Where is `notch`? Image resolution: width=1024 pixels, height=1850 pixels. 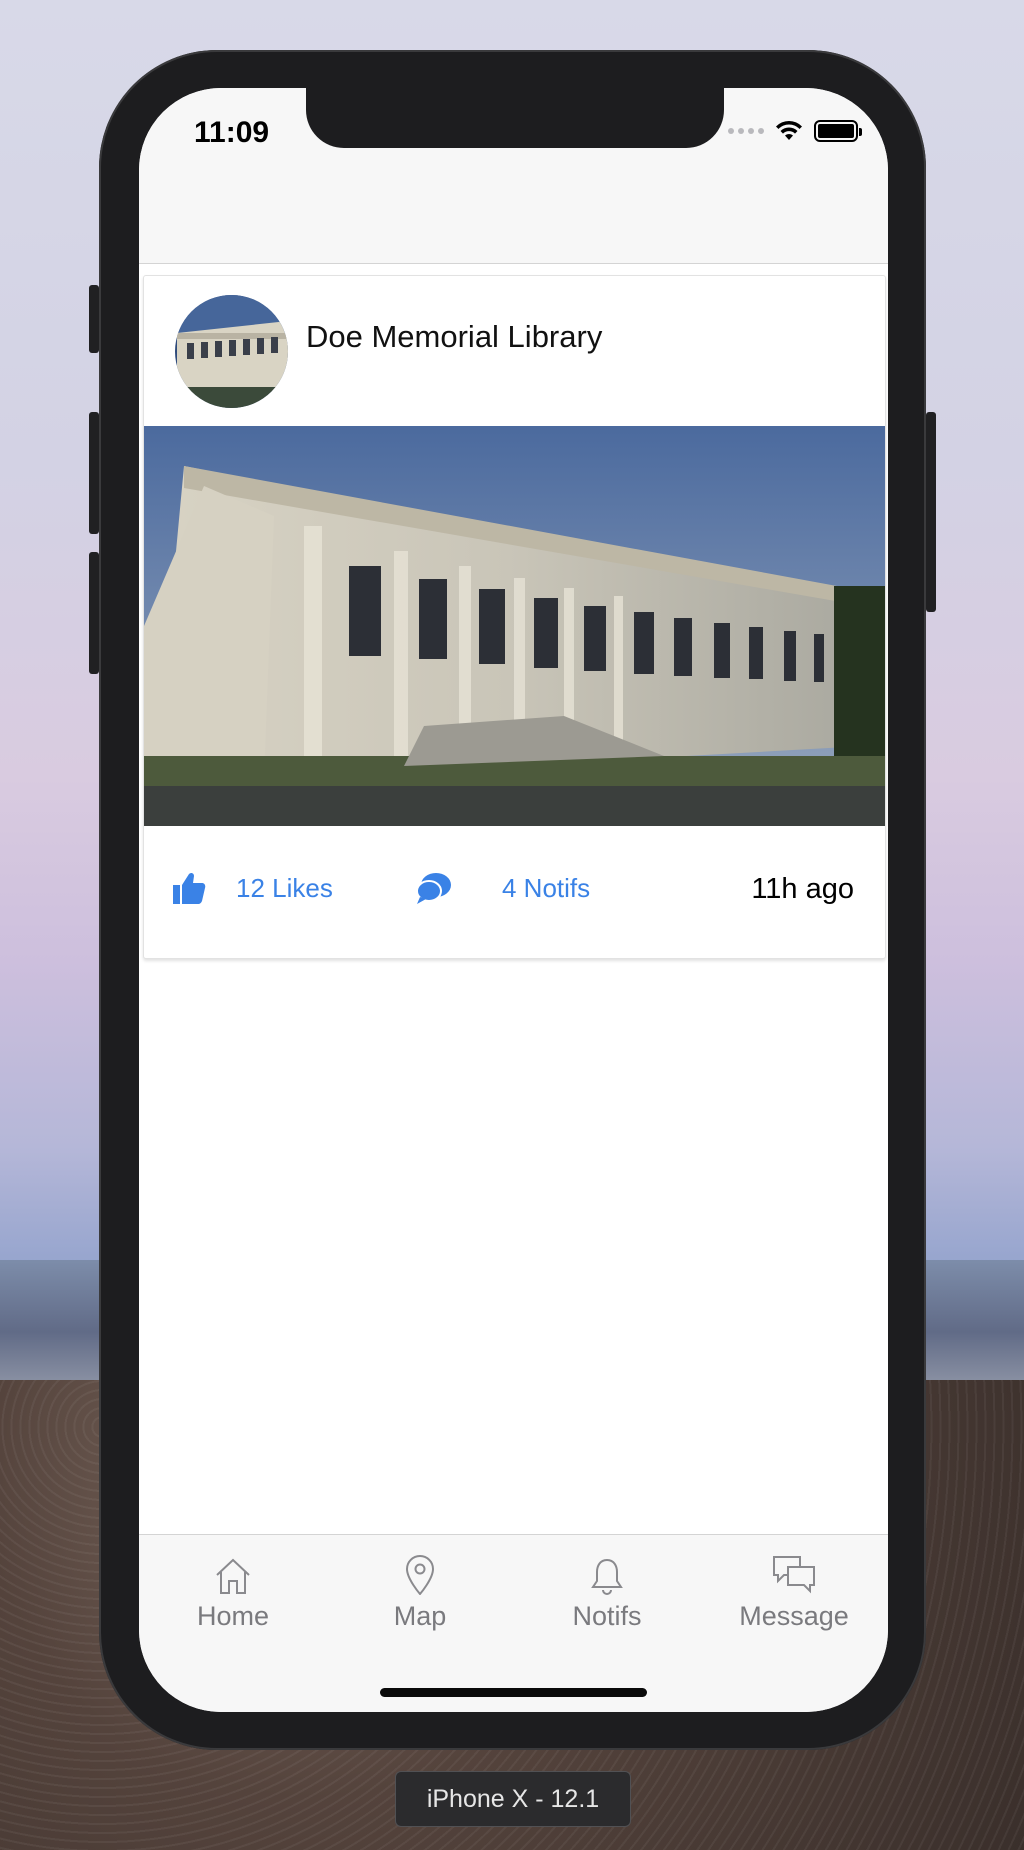
notch is located at coordinates (515, 118).